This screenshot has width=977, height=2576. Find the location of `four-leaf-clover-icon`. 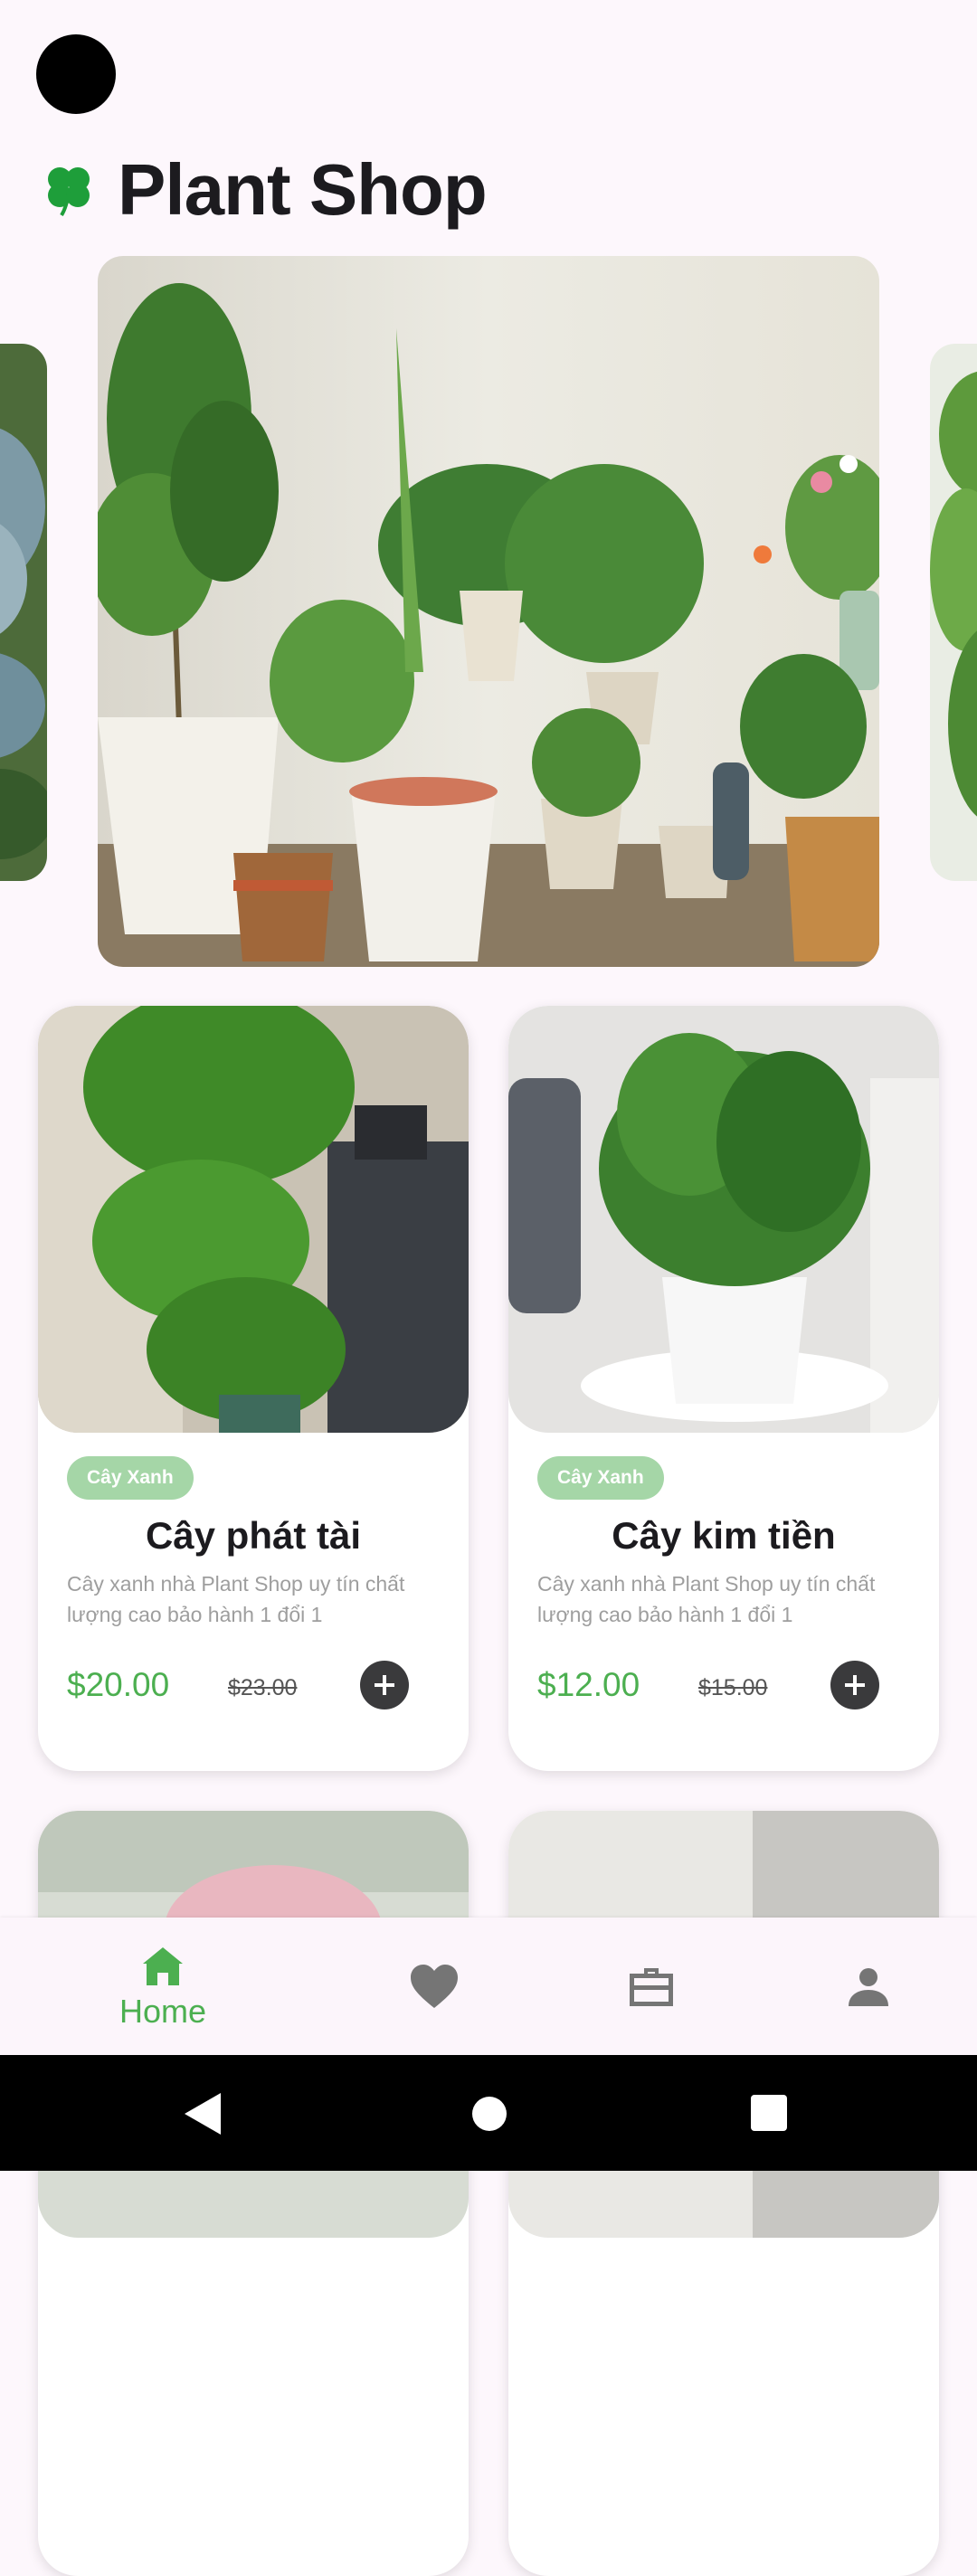

four-leaf-clover-icon is located at coordinates (69, 192).